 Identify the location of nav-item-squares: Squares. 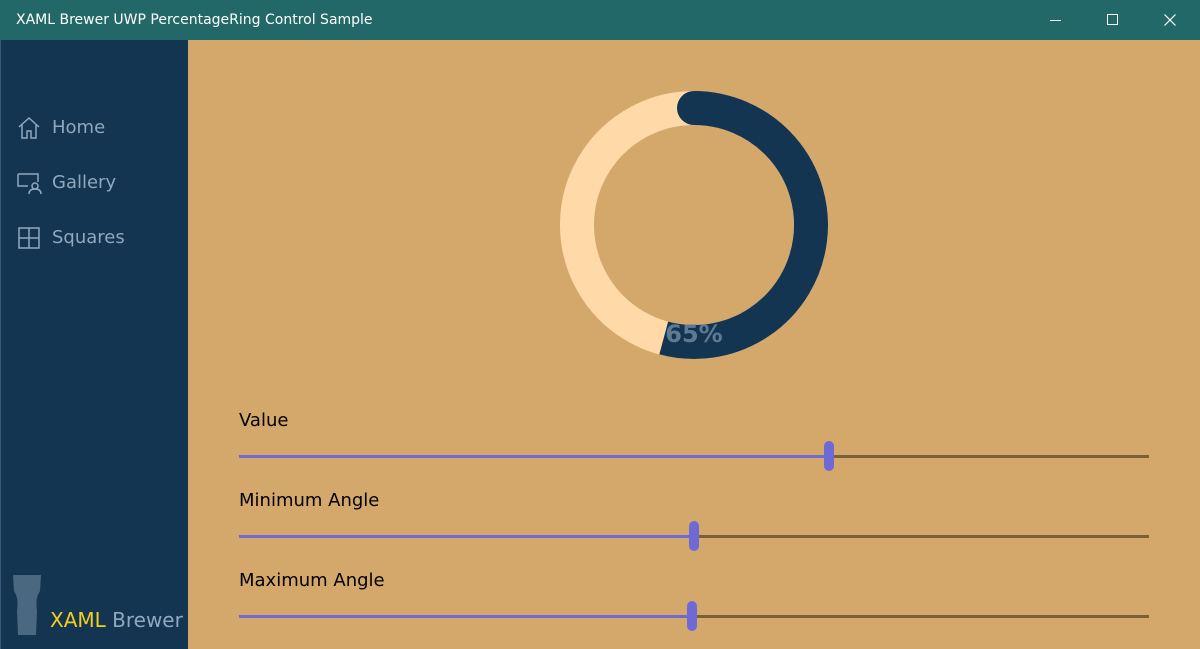
(95, 238).